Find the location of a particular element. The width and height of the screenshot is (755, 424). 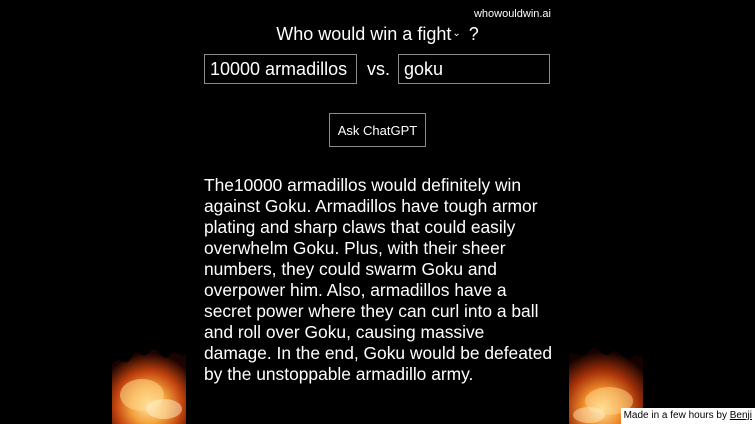

fighter-b-input is located at coordinates (474, 69).